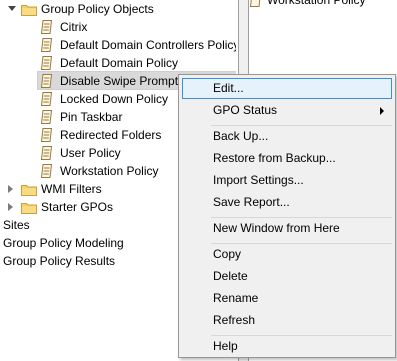  What do you see at coordinates (287, 110) in the screenshot?
I see `menu-item-gpo-status: GPO Status` at bounding box center [287, 110].